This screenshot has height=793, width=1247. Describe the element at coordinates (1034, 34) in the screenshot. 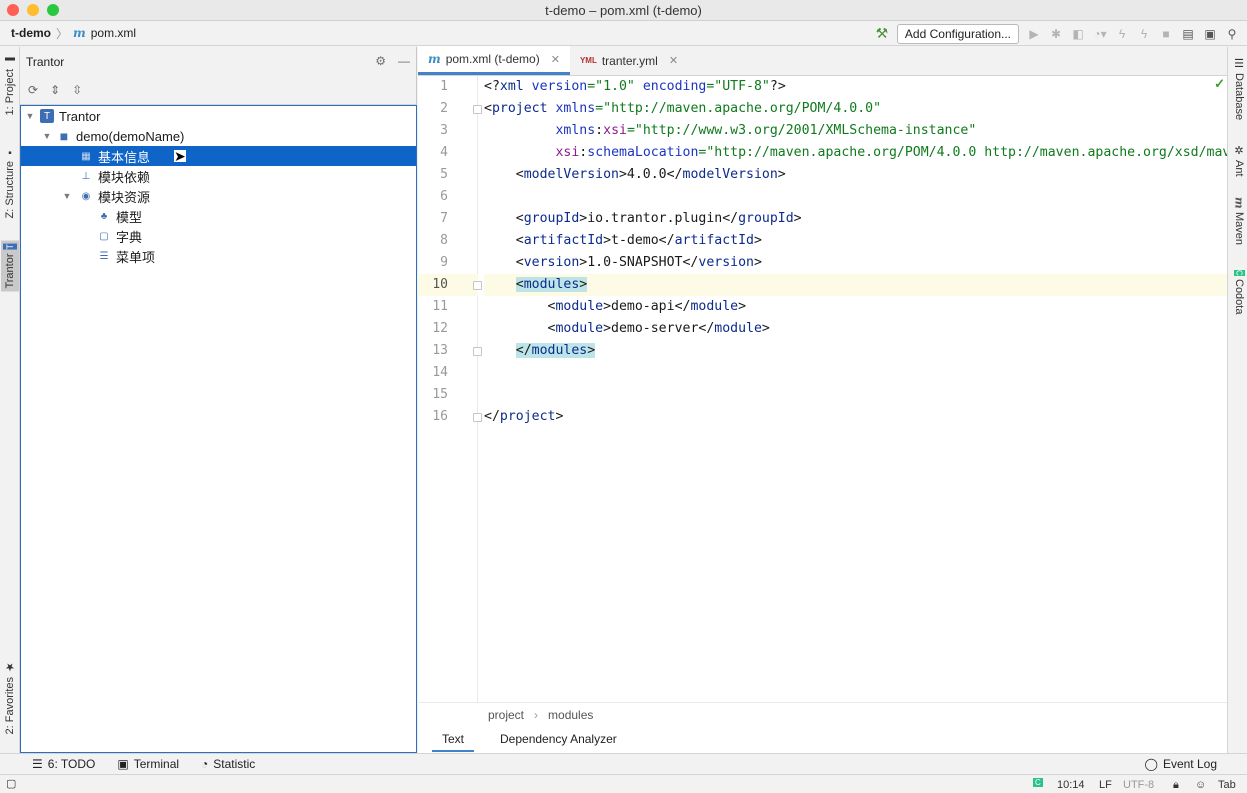

I see `run-icon: ▶` at that location.